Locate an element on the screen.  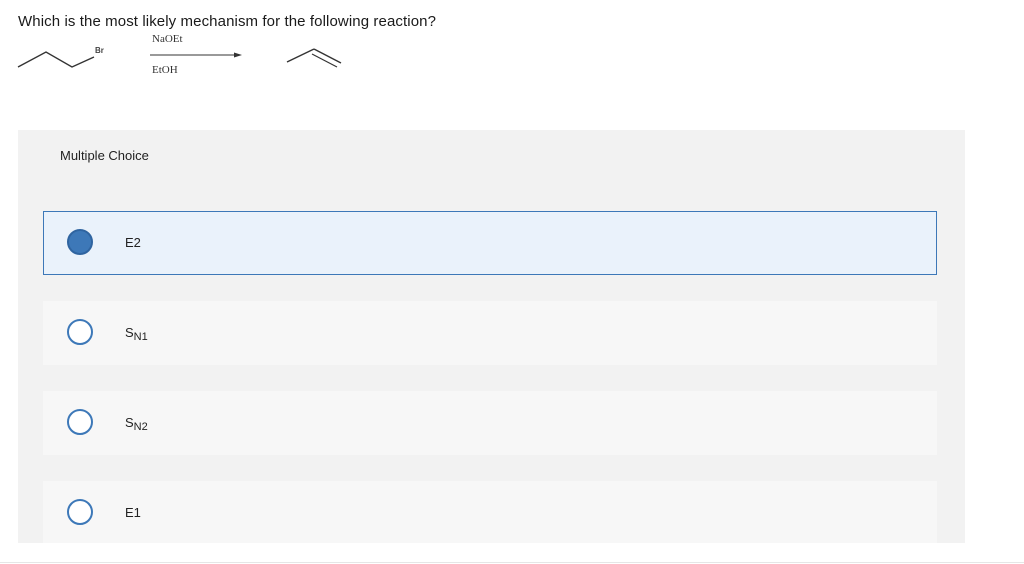
choice-label: E2 is located at coordinates (133, 242).